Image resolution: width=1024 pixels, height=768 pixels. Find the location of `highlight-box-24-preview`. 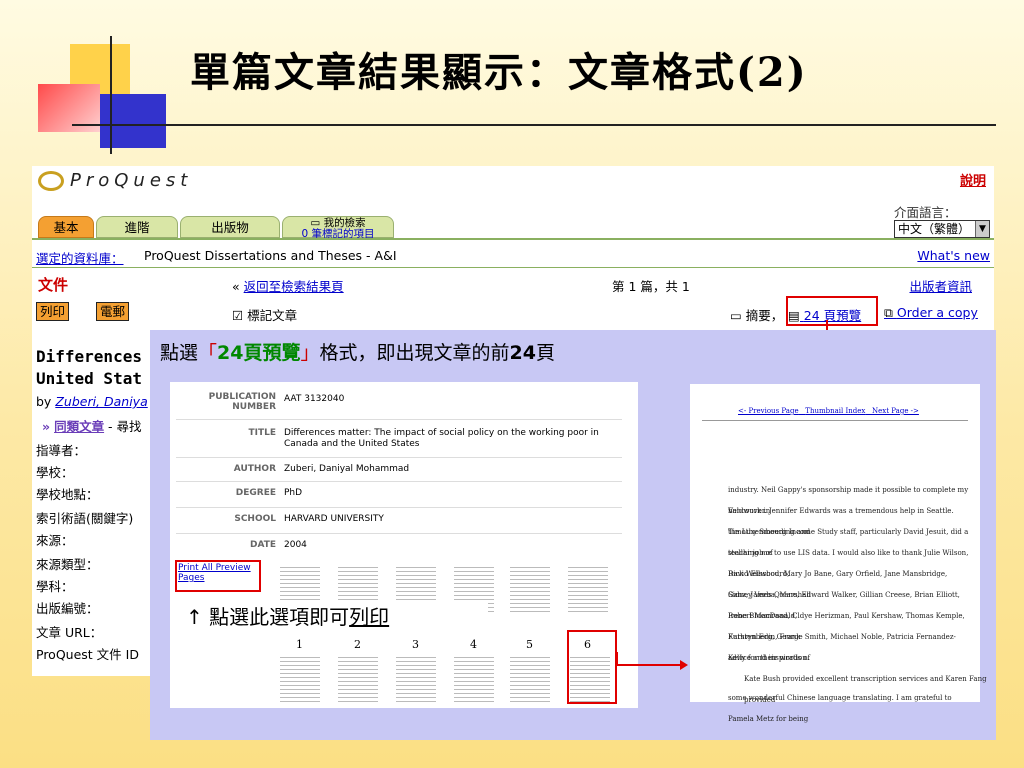

highlight-box-24-preview is located at coordinates (832, 311).